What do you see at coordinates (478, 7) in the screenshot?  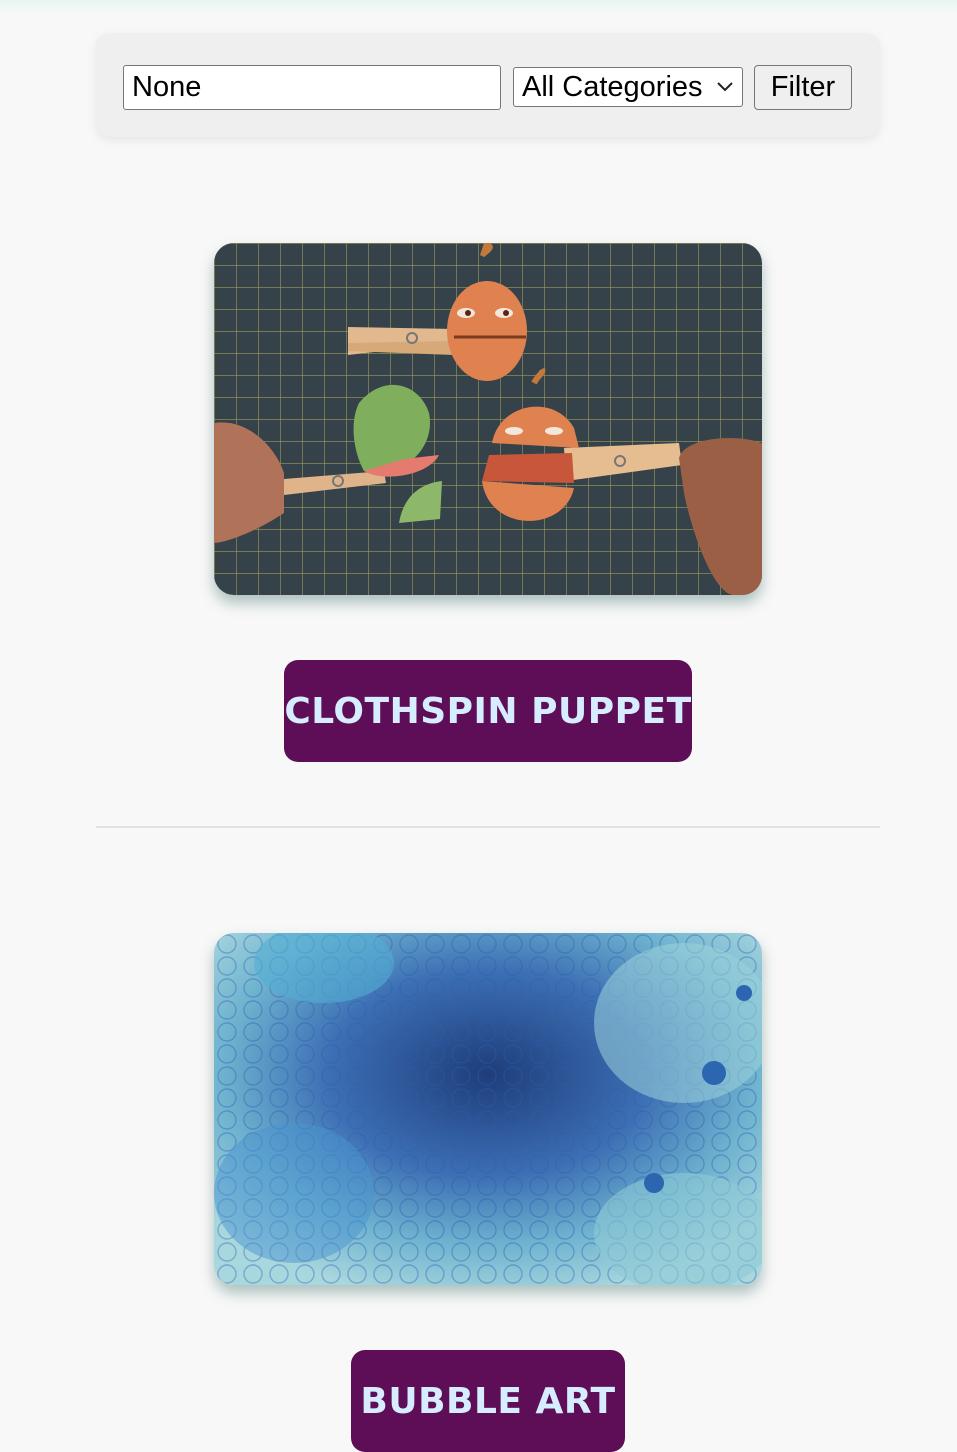 I see `top-glow` at bounding box center [478, 7].